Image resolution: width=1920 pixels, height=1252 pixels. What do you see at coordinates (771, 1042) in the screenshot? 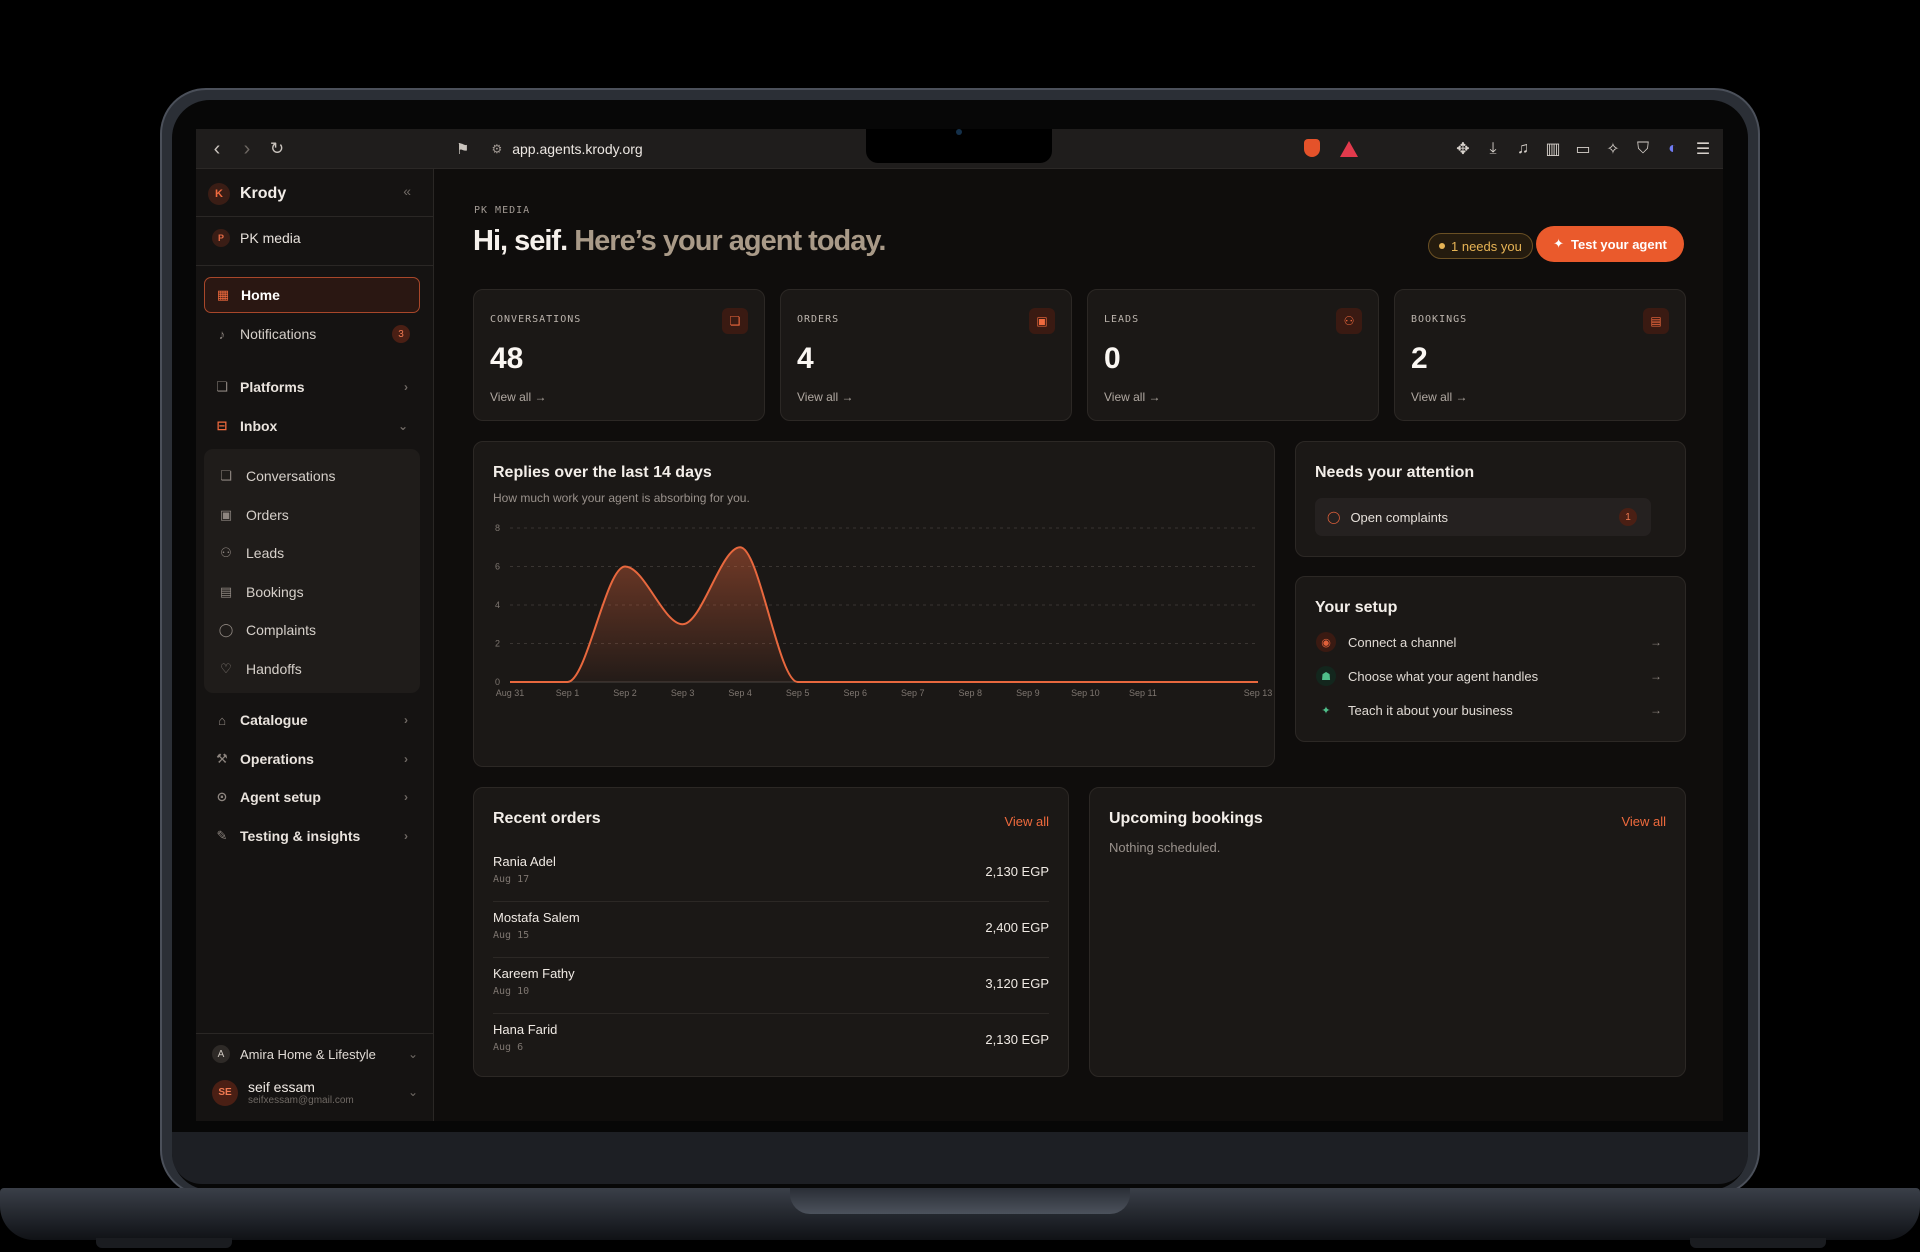
I see `table-row: Hana Farid Aug 6 2,130 EGP` at bounding box center [771, 1042].